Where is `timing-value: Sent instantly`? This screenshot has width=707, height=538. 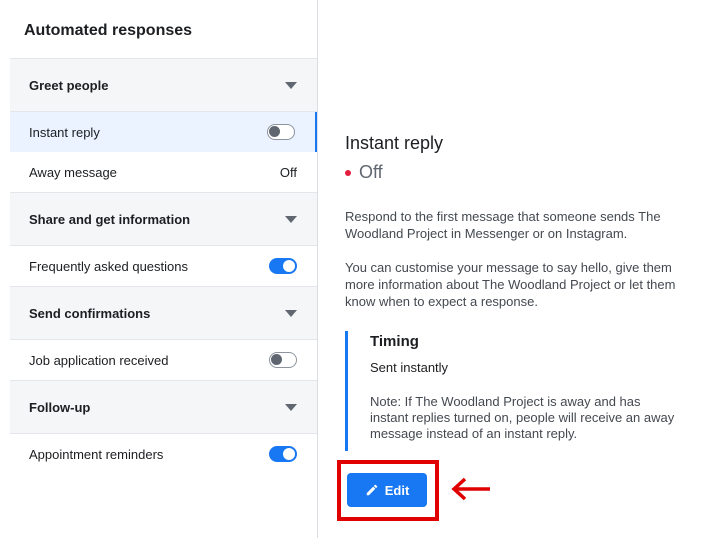
timing-value: Sent instantly is located at coordinates (409, 367).